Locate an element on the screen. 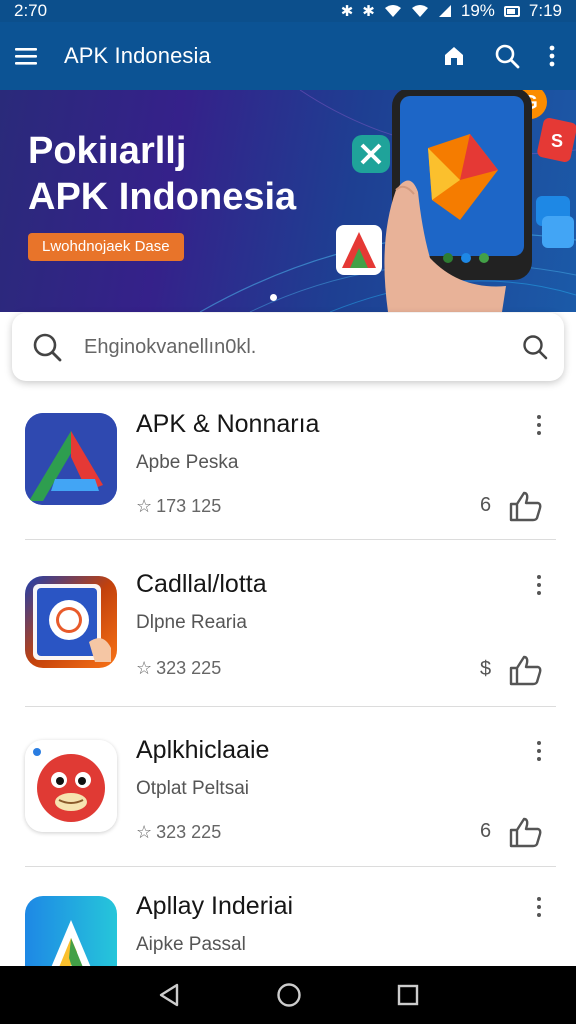 Image resolution: width=576 pixels, height=1024 pixels. menu-icon is located at coordinates (26, 56).